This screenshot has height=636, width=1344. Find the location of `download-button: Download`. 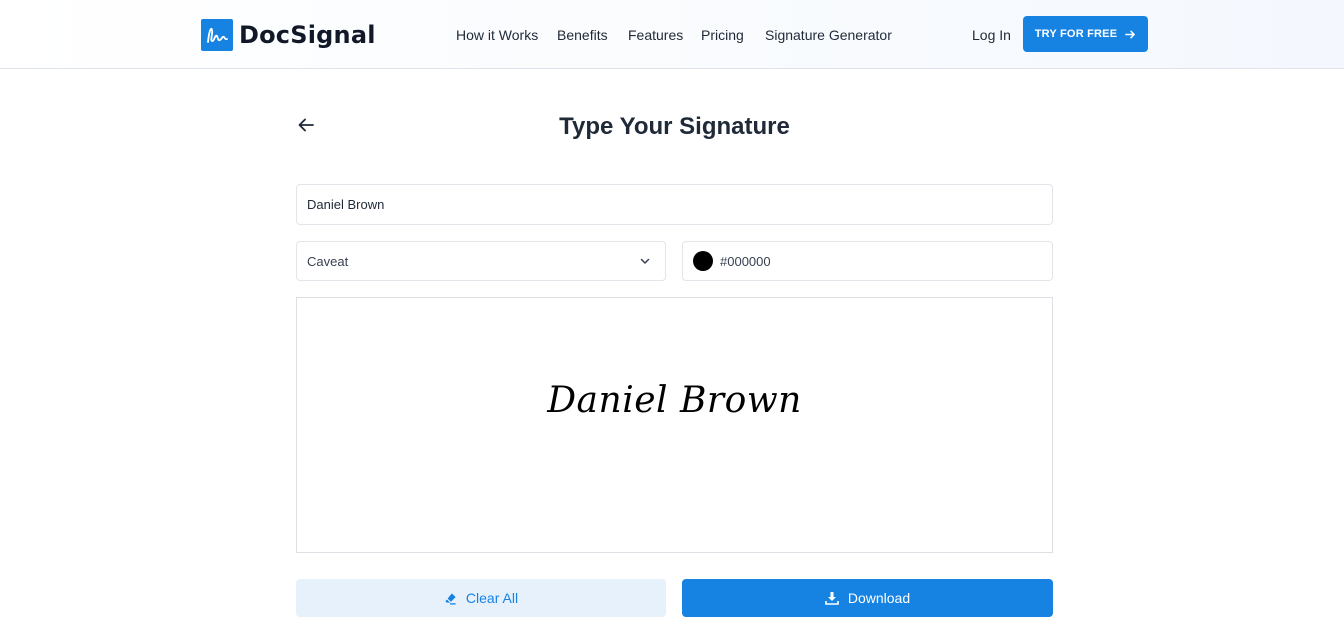

download-button: Download is located at coordinates (867, 598).